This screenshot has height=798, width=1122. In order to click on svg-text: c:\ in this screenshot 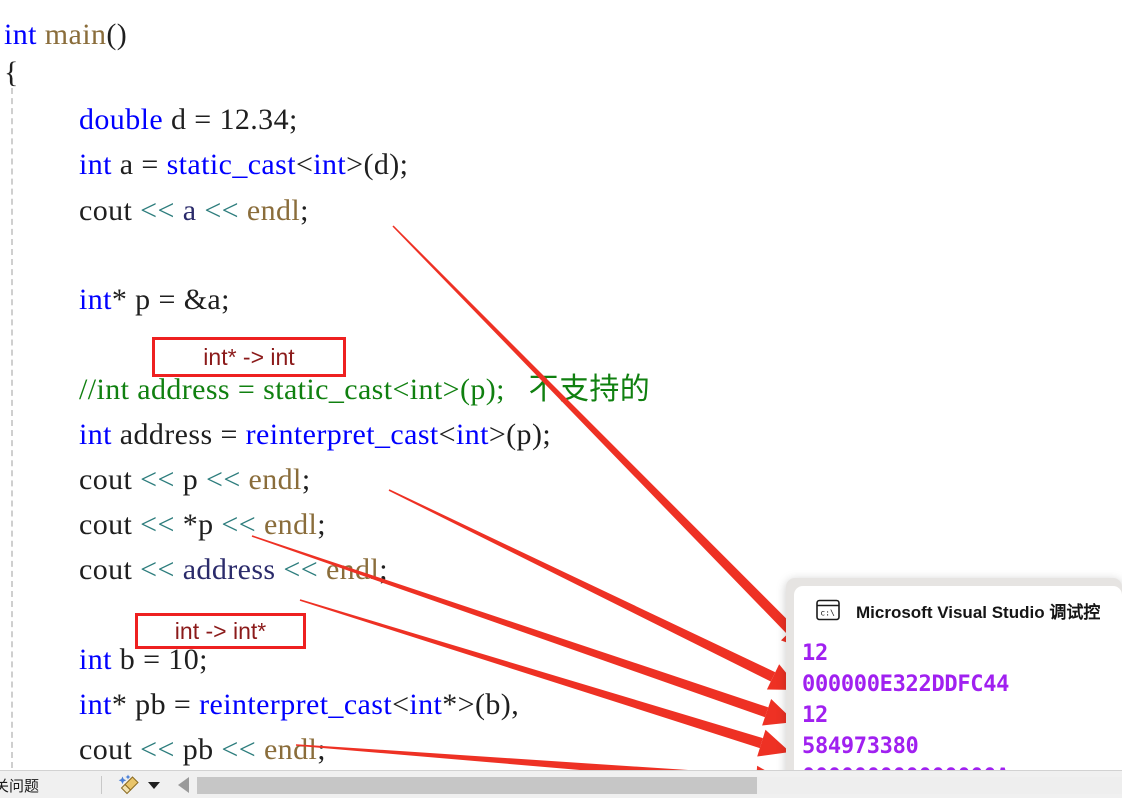, I will do `click(827, 613)`.